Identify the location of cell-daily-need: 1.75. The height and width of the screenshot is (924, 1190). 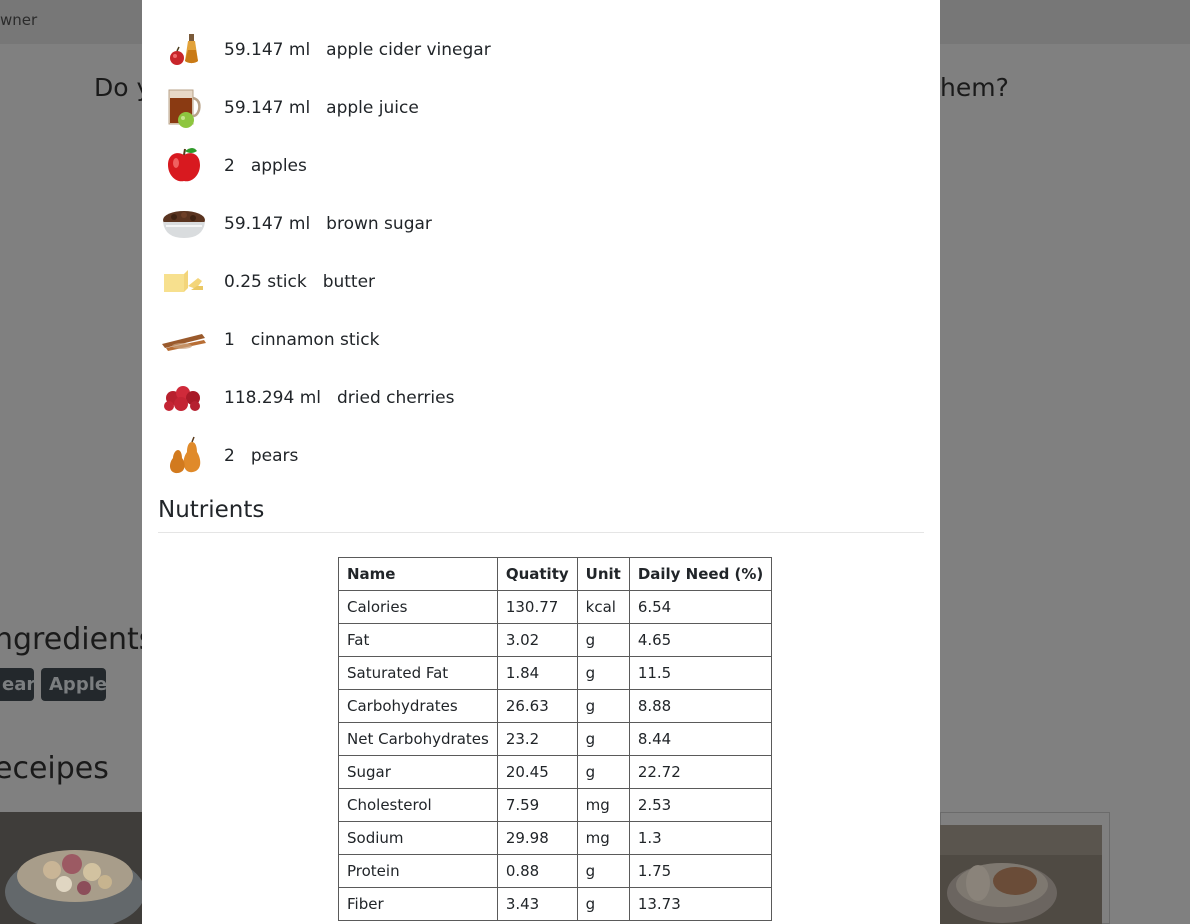
(700, 871).